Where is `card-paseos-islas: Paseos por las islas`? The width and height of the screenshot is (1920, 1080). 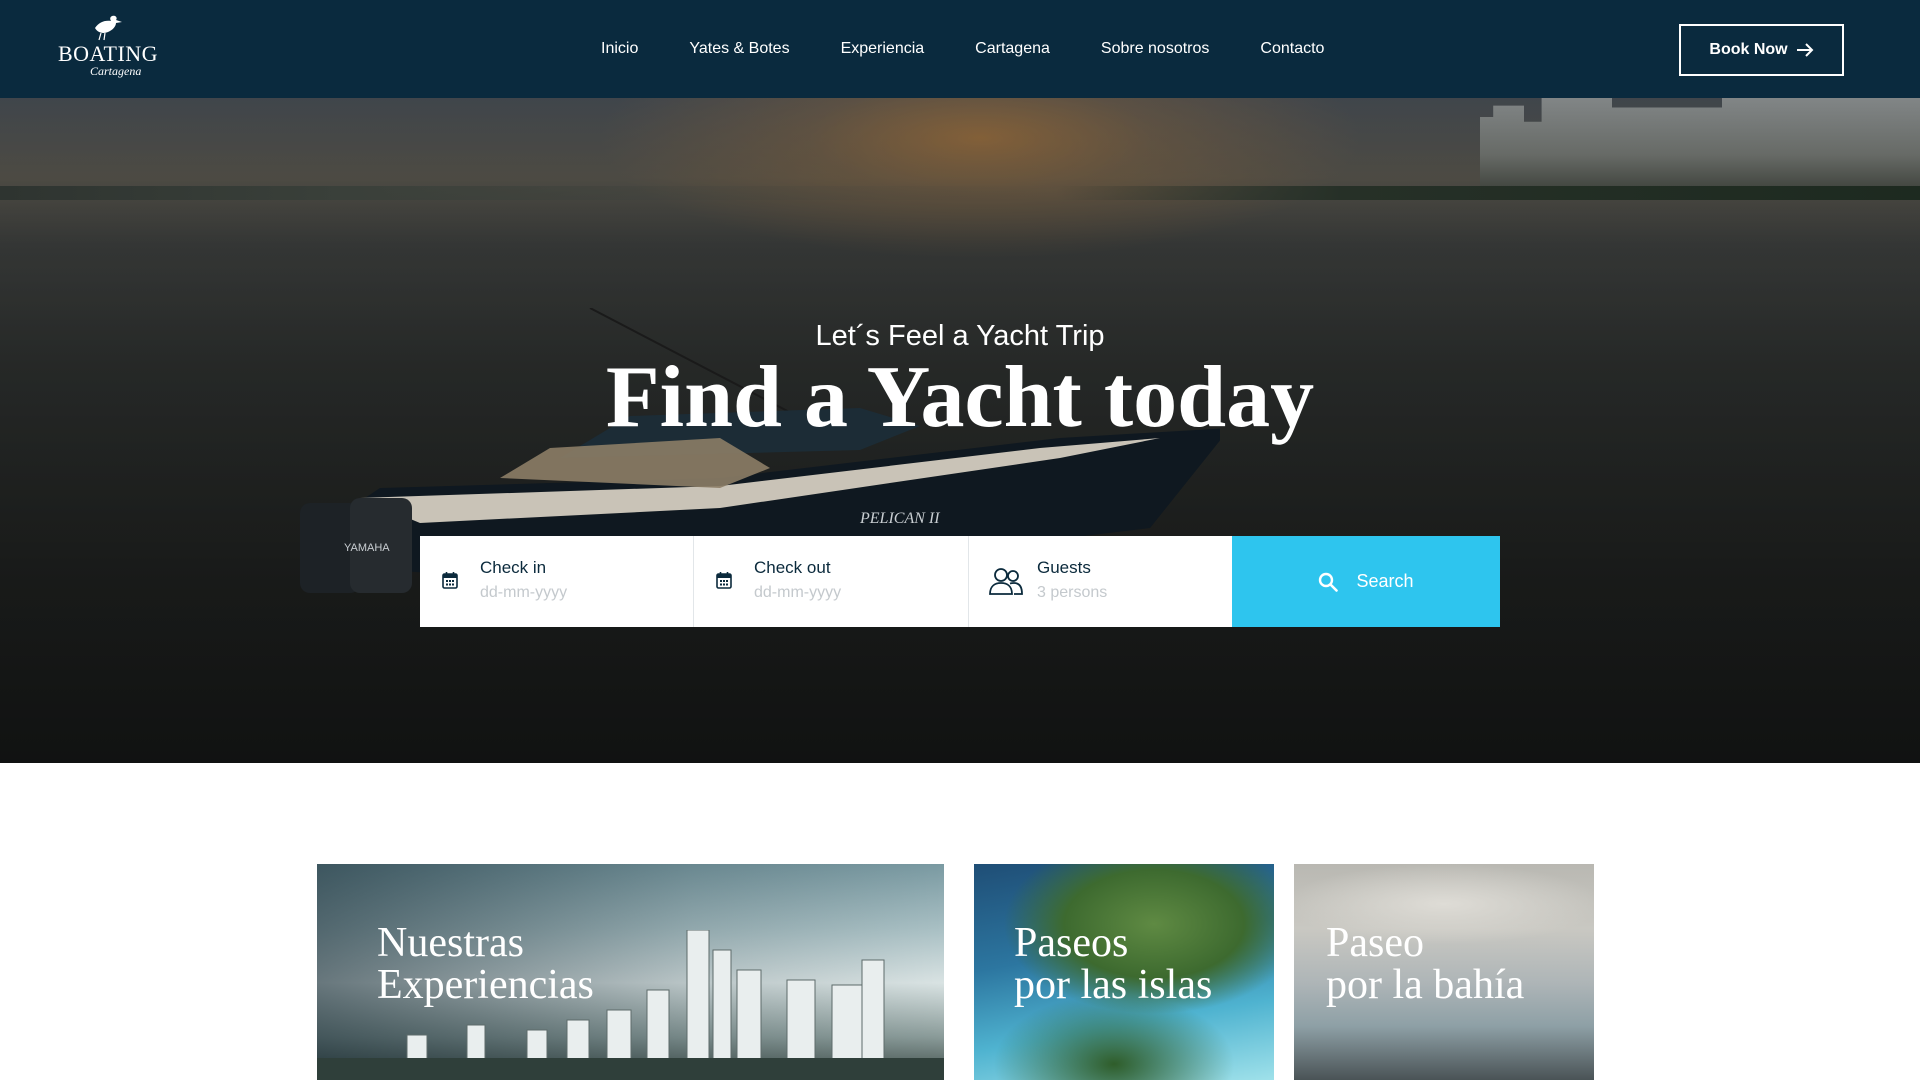
card-paseos-islas: Paseos por las islas is located at coordinates (1124, 972).